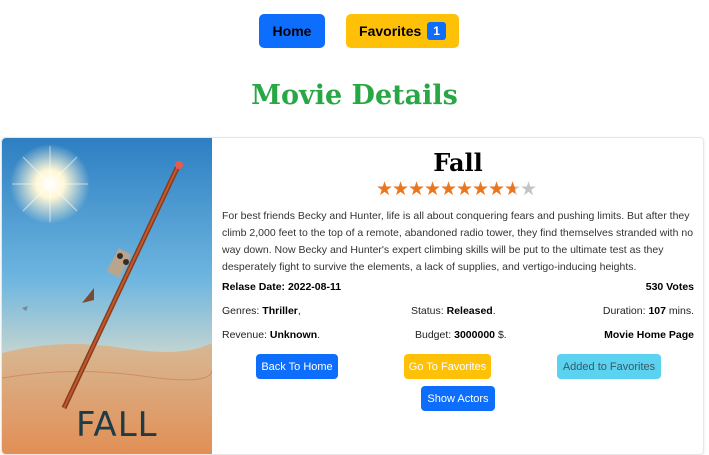 The image size is (709, 455). Describe the element at coordinates (657, 311) in the screenshot. I see `duration-value: 107` at that location.